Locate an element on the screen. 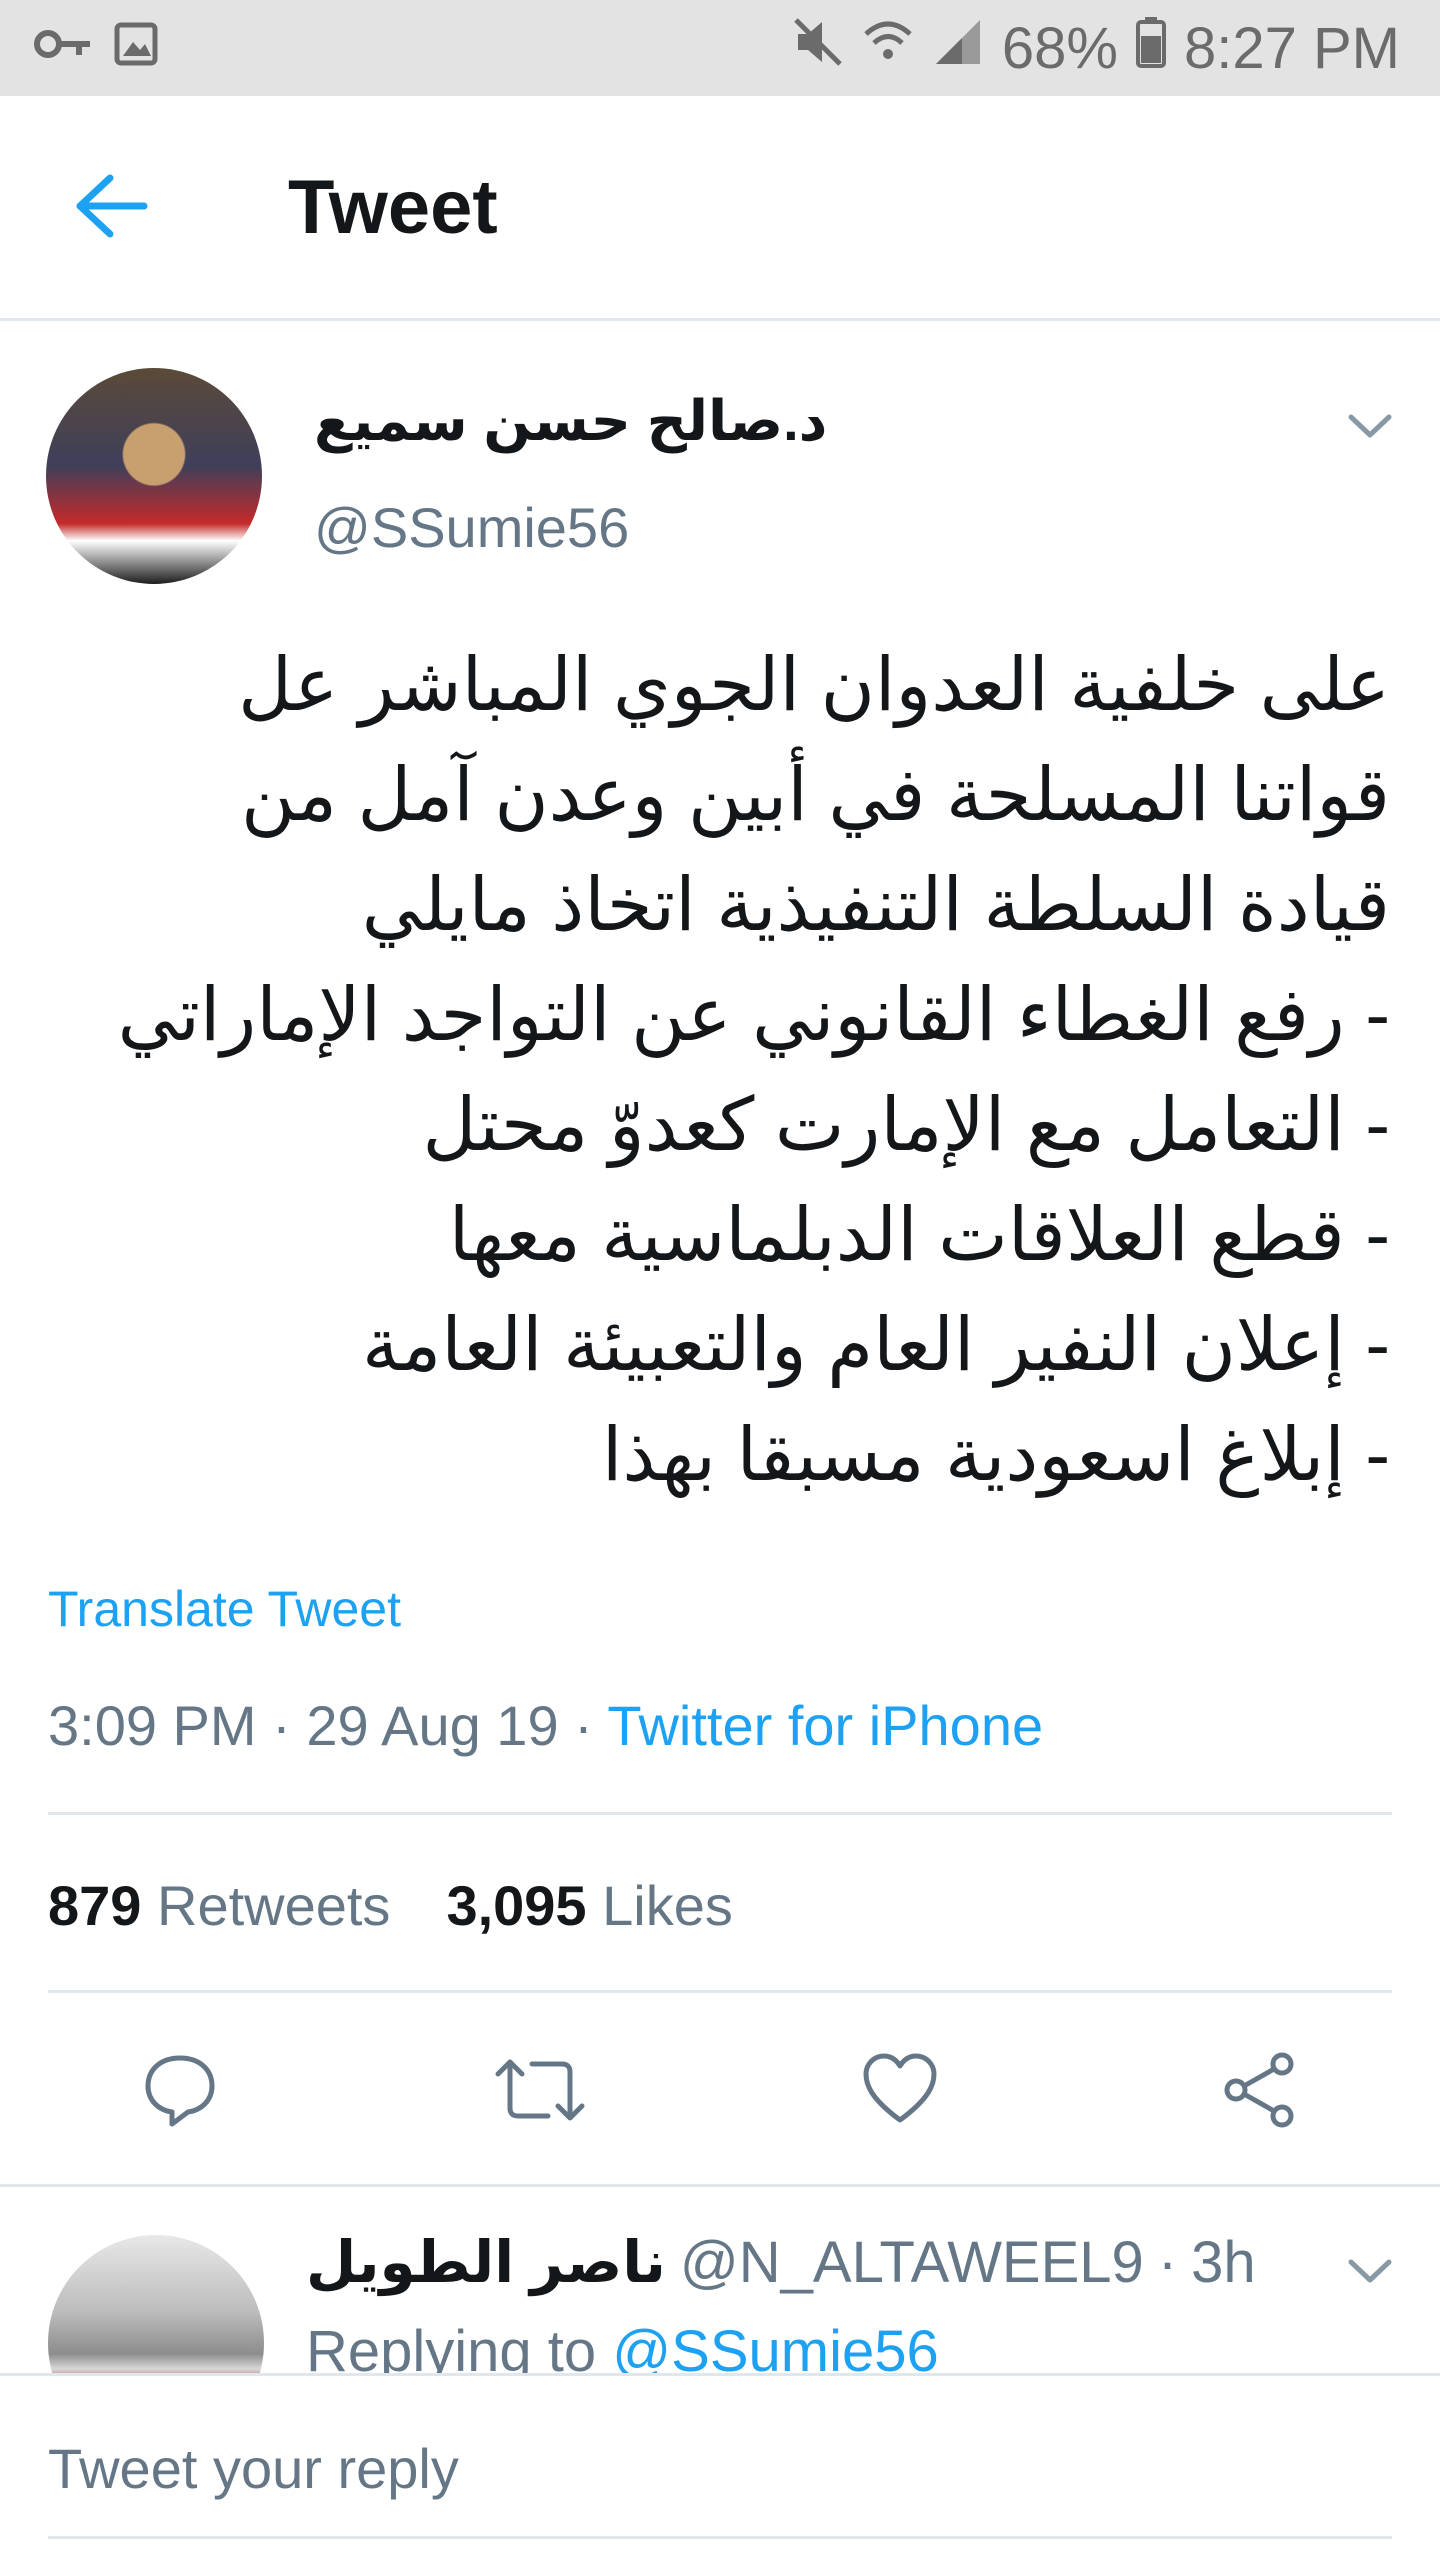 The height and width of the screenshot is (2563, 1440). reply-author-handle: @N_ALTAWEEL9 is located at coordinates (912, 2262).